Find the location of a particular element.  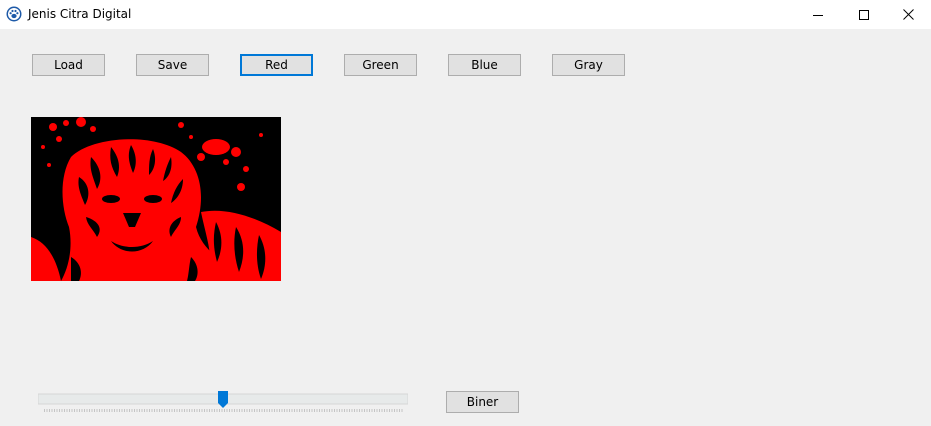

threshold-slider is located at coordinates (223, 402).